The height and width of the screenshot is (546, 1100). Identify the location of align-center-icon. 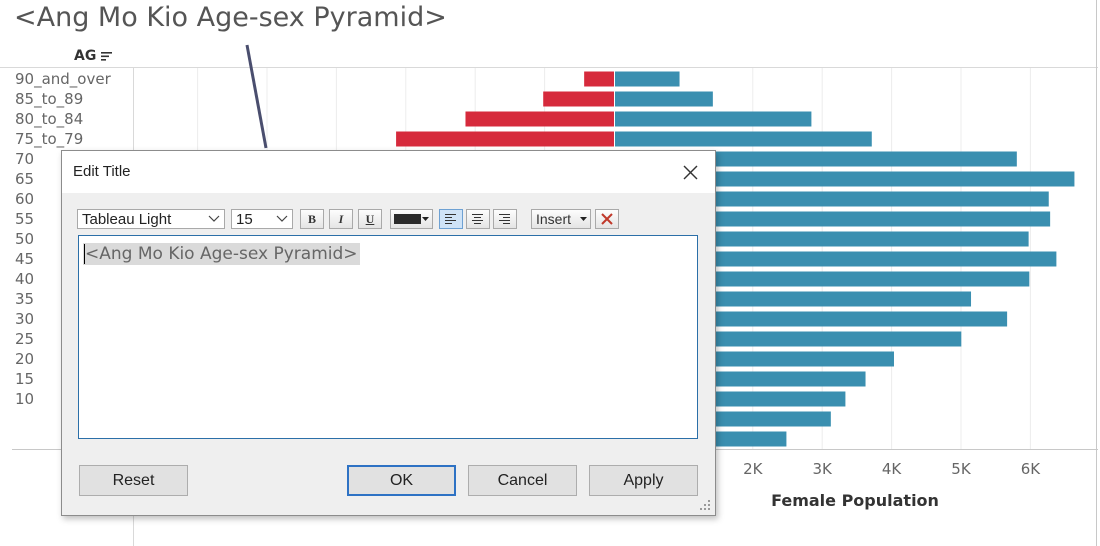
(477, 219).